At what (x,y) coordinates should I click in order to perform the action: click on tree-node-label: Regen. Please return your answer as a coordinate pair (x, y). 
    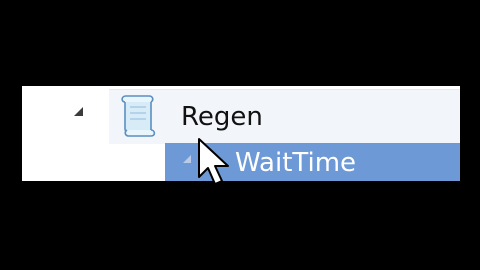
    Looking at the image, I should click on (222, 117).